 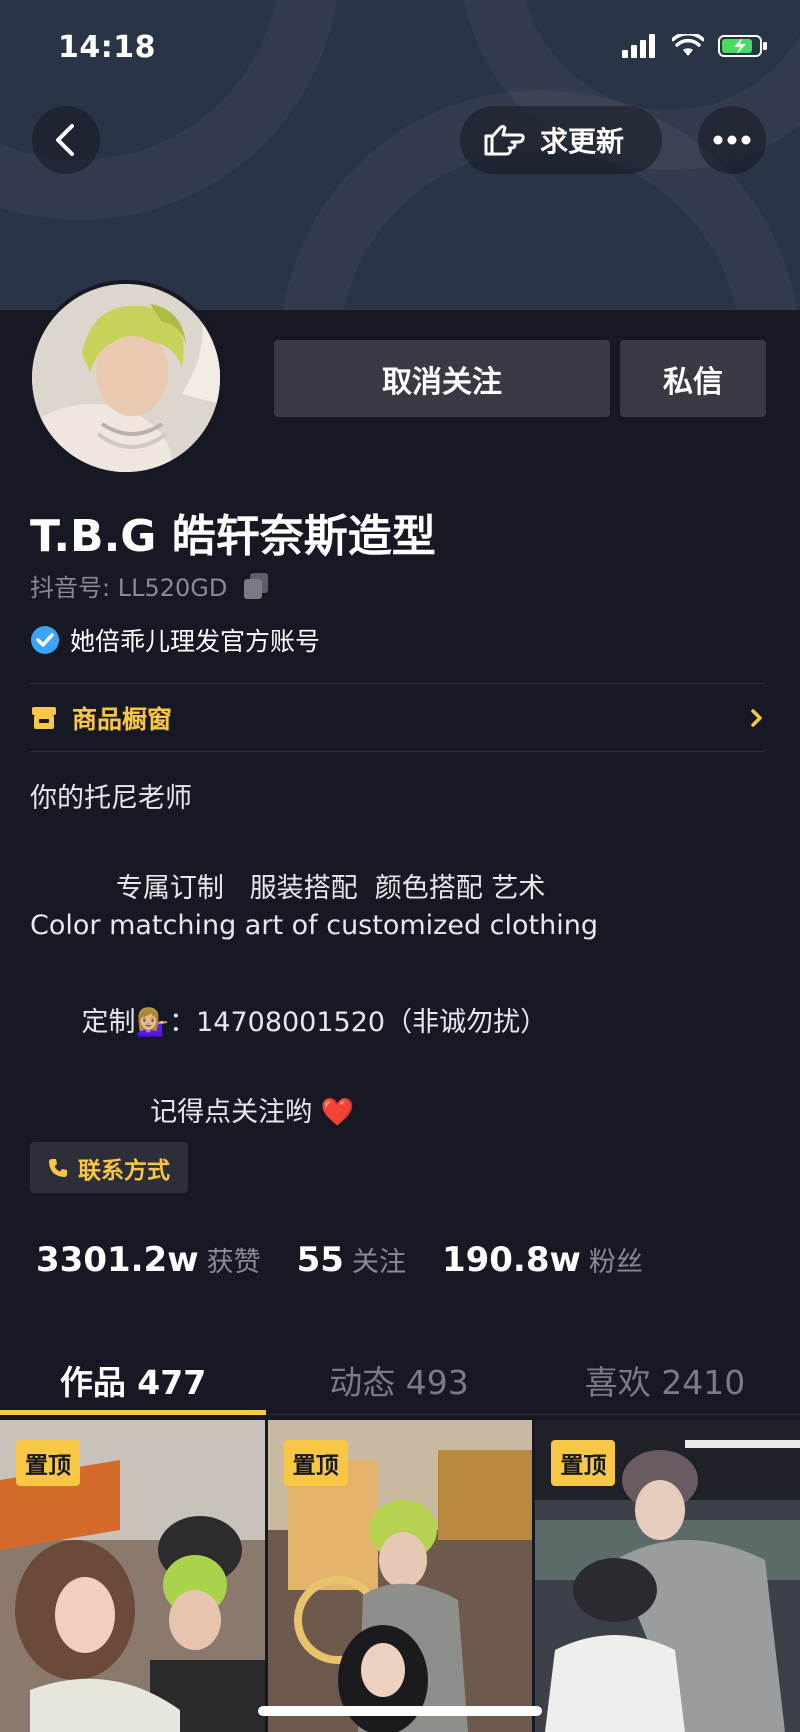 I want to click on tab-active-indicator, so click(x=133, y=1412).